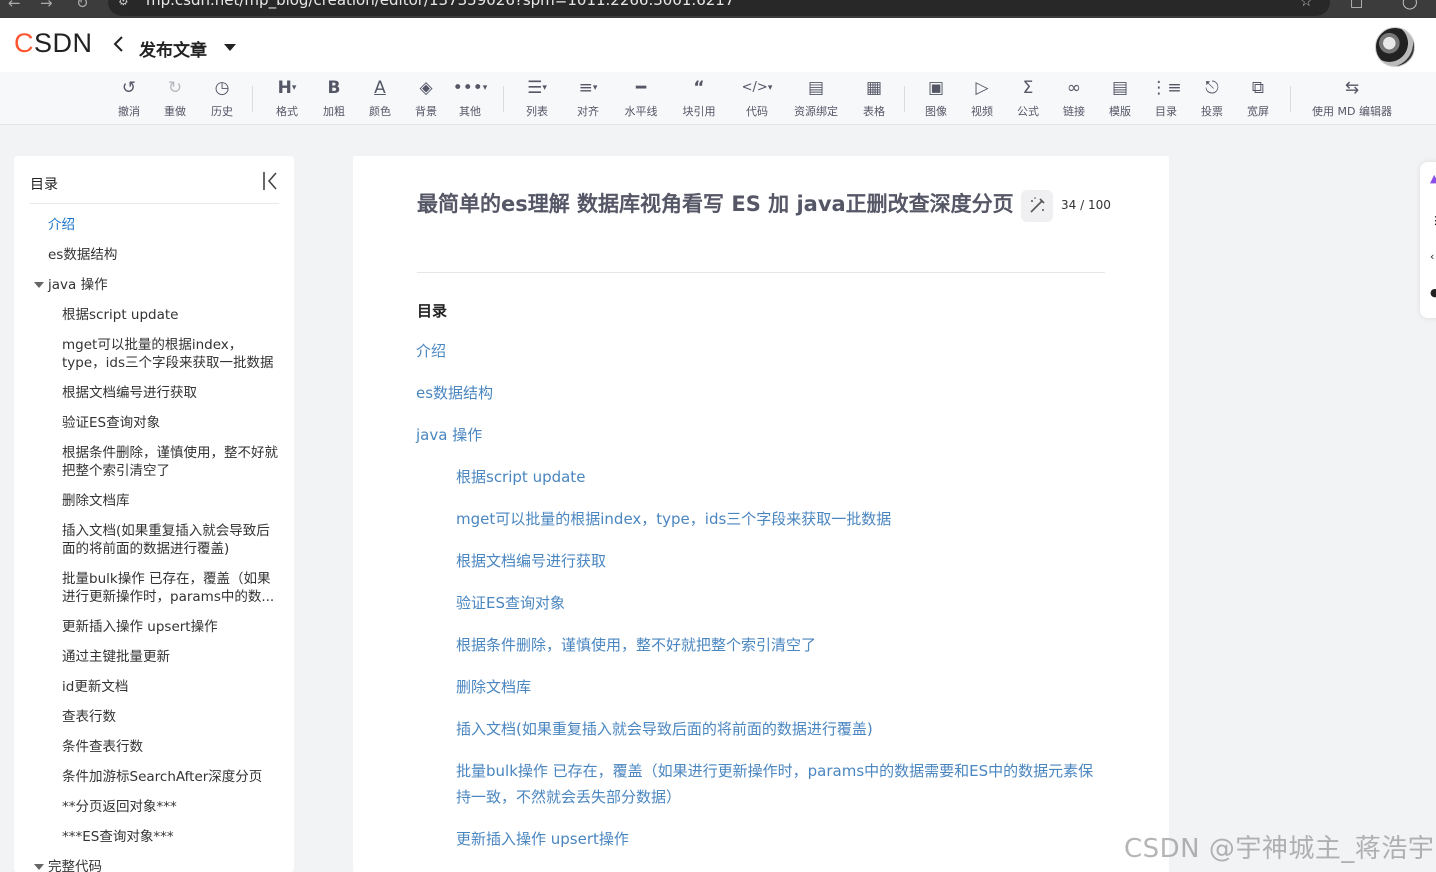 This screenshot has height=872, width=1436. What do you see at coordinates (874, 111) in the screenshot?
I see `table-label: 表格` at bounding box center [874, 111].